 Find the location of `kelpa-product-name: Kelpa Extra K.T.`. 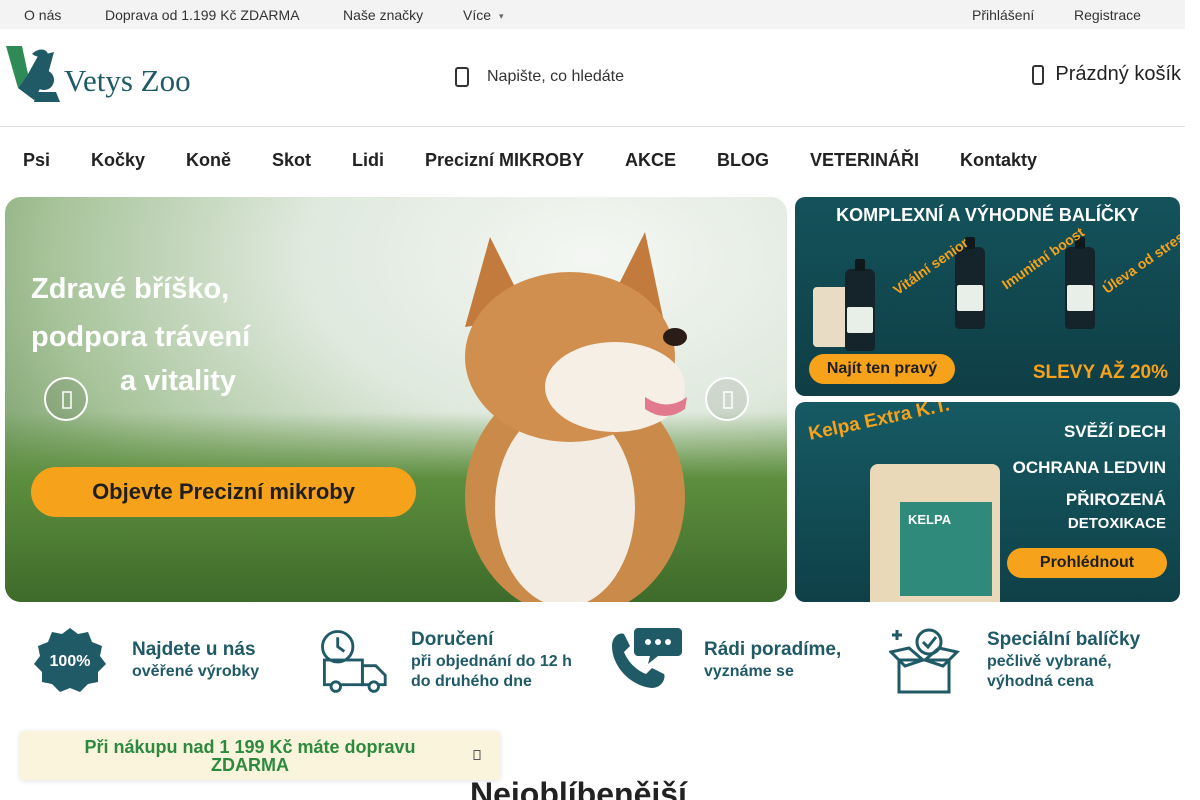

kelpa-product-name: Kelpa Extra K.T. is located at coordinates (879, 423).